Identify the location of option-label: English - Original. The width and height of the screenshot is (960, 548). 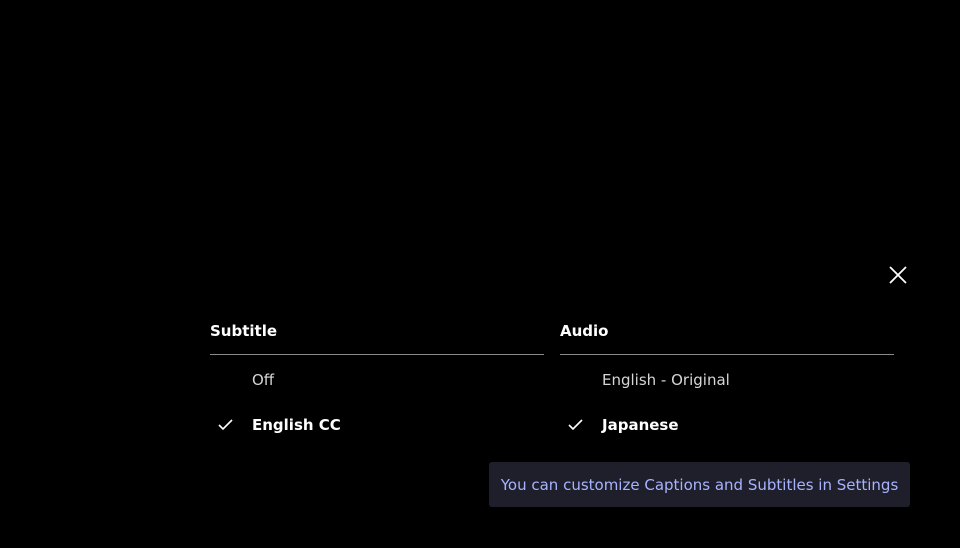
(666, 379).